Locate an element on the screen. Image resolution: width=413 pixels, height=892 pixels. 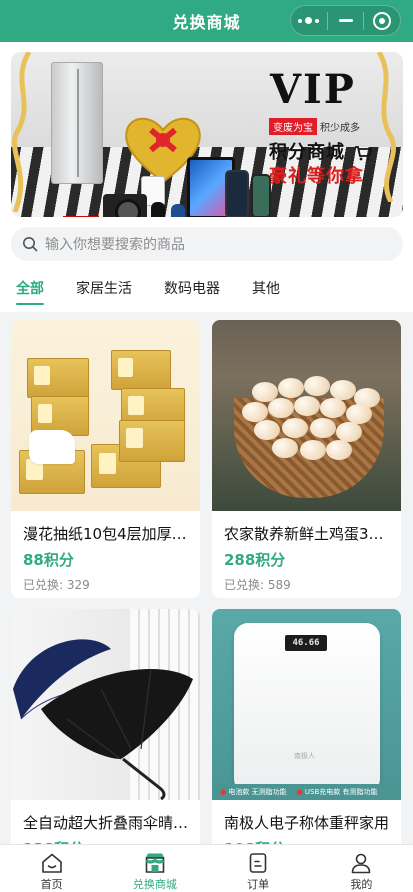
close-button is located at coordinates (382, 20).